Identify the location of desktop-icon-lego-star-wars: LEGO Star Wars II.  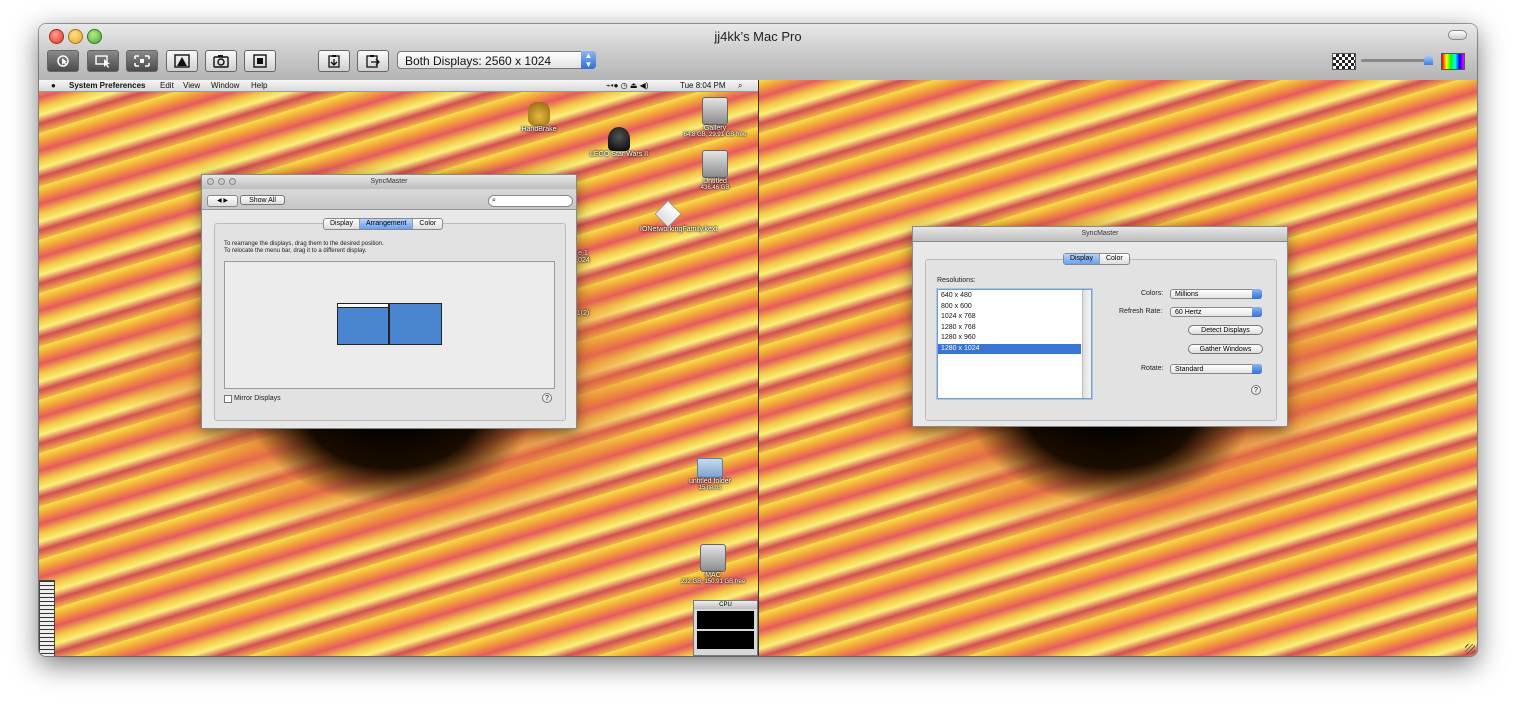
(619, 142).